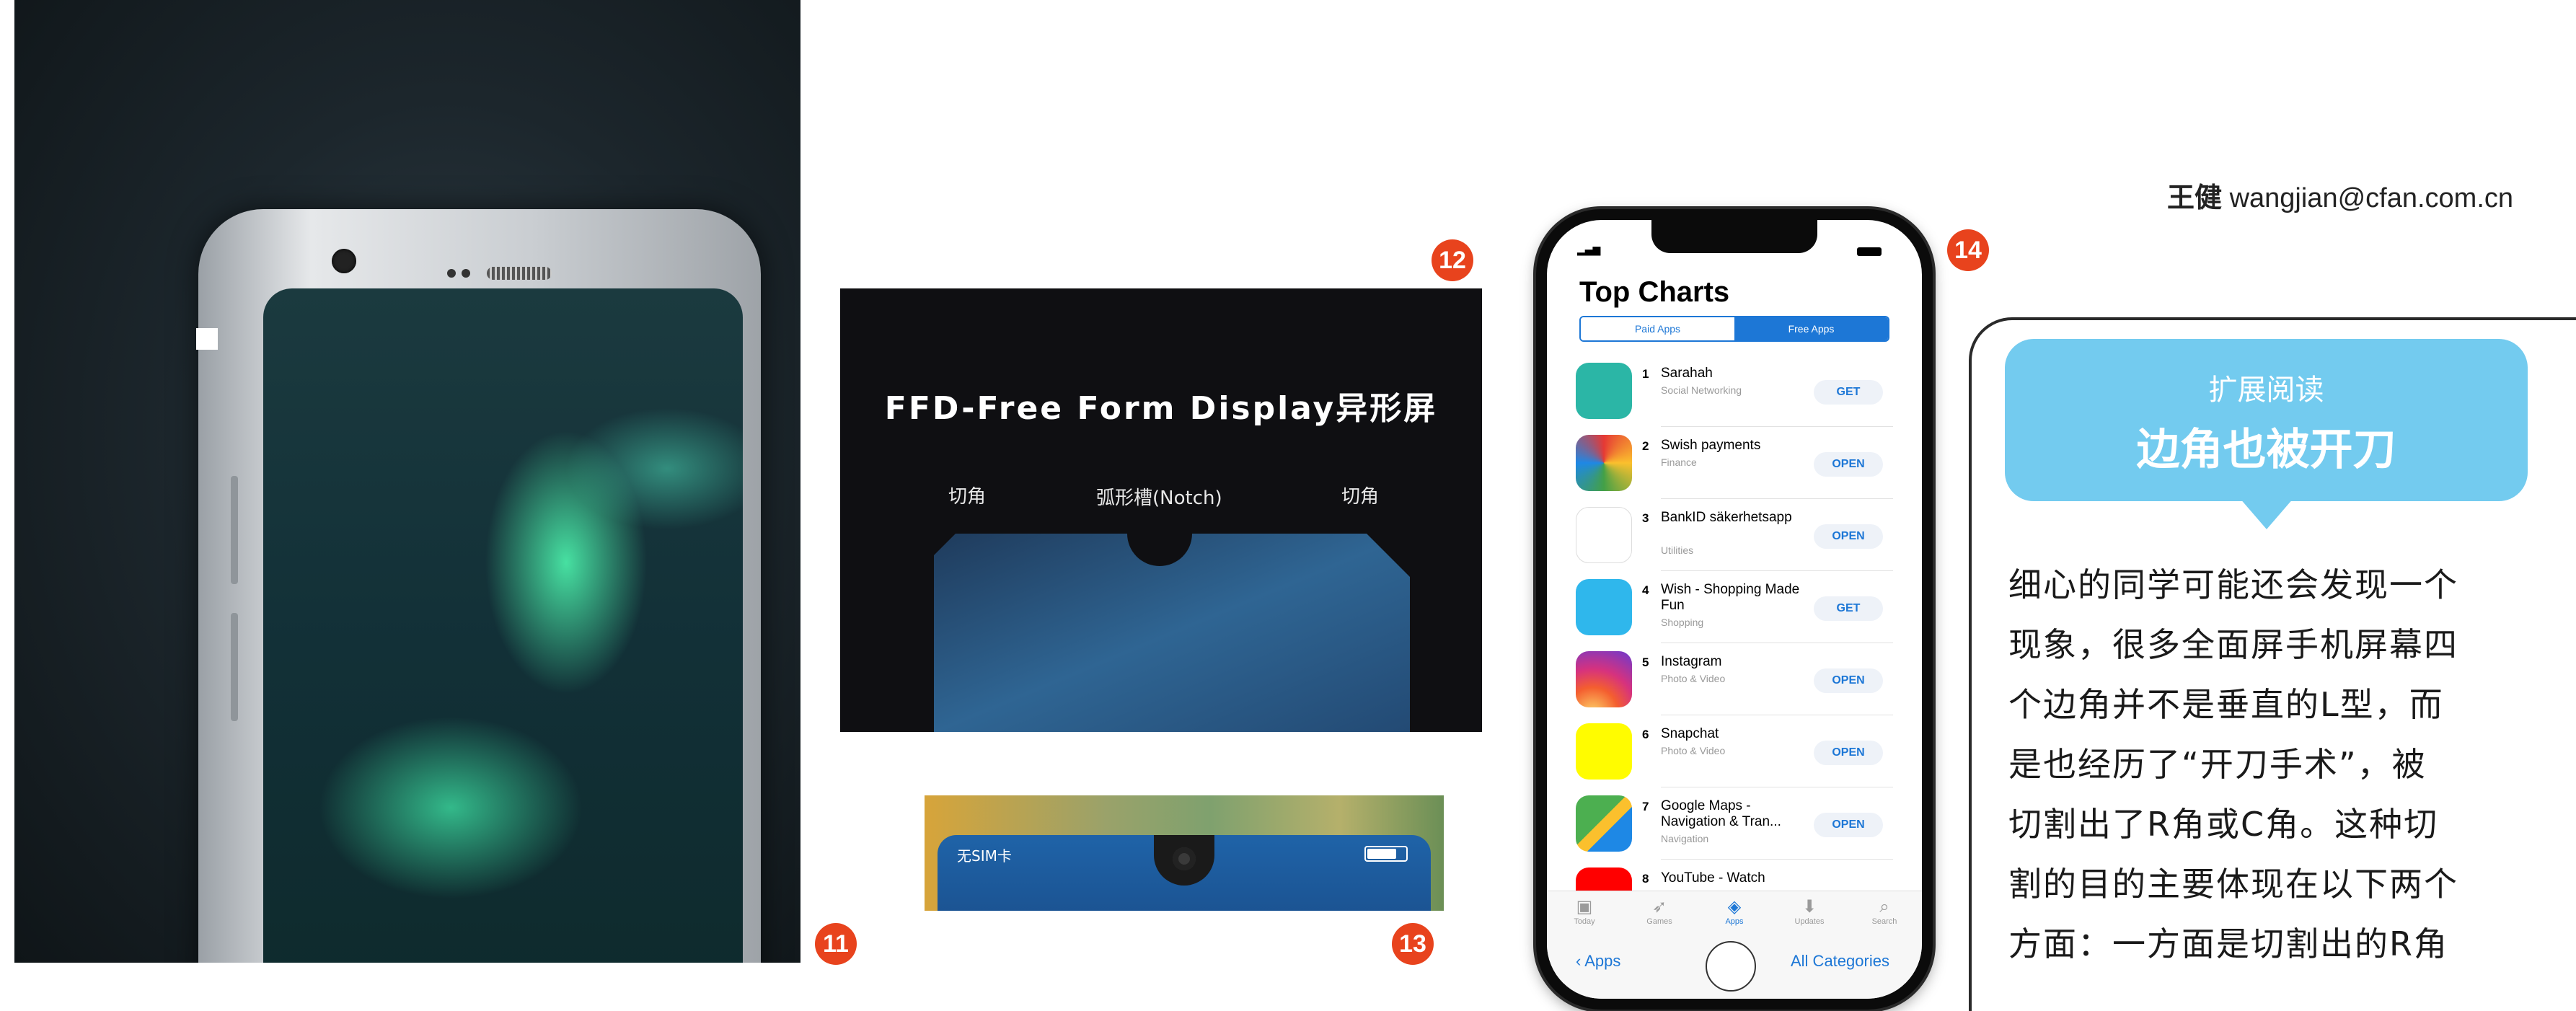 Image resolution: width=2576 pixels, height=1011 pixels. What do you see at coordinates (1580, 961) in the screenshot?
I see `chevron-left-icon: ‹` at bounding box center [1580, 961].